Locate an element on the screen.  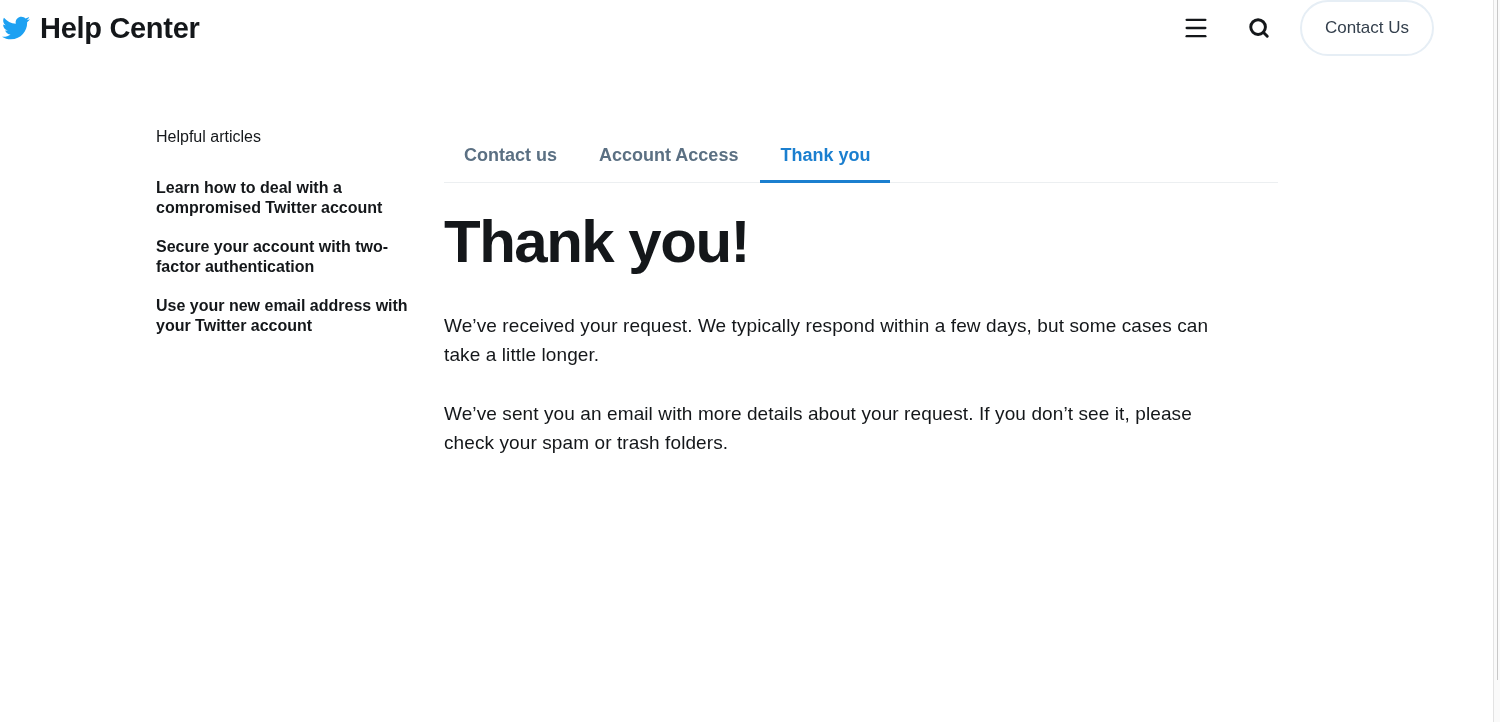
site-title: Help Center is located at coordinates (120, 28).